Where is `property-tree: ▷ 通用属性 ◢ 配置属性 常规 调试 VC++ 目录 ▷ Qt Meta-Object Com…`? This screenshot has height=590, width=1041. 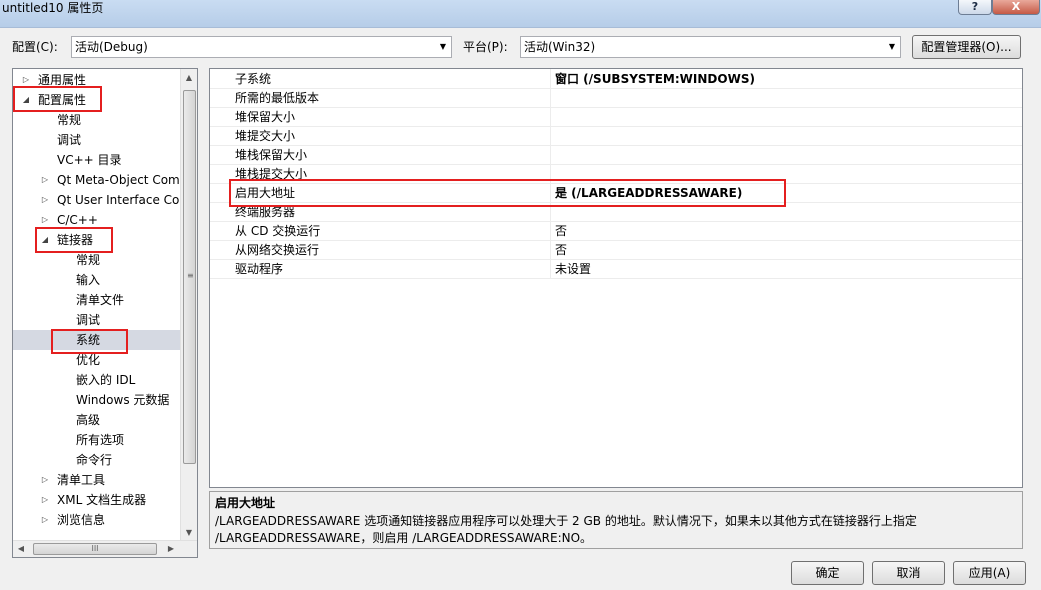 property-tree: ▷ 通用属性 ◢ 配置属性 常规 调试 VC++ 目录 ▷ Qt Meta-Object Com… is located at coordinates (105, 313).